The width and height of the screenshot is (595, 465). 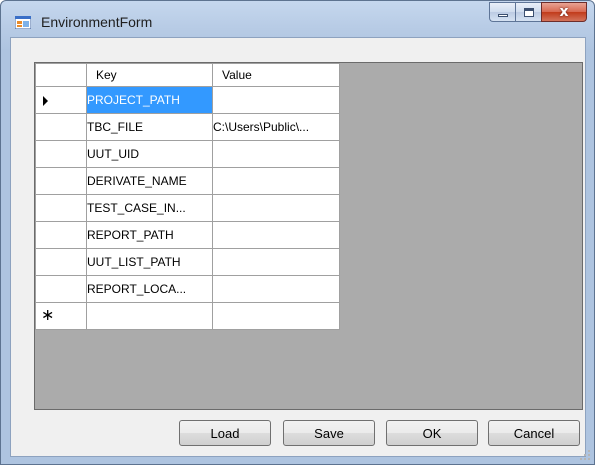 I want to click on application-icon, so click(x=23, y=22).